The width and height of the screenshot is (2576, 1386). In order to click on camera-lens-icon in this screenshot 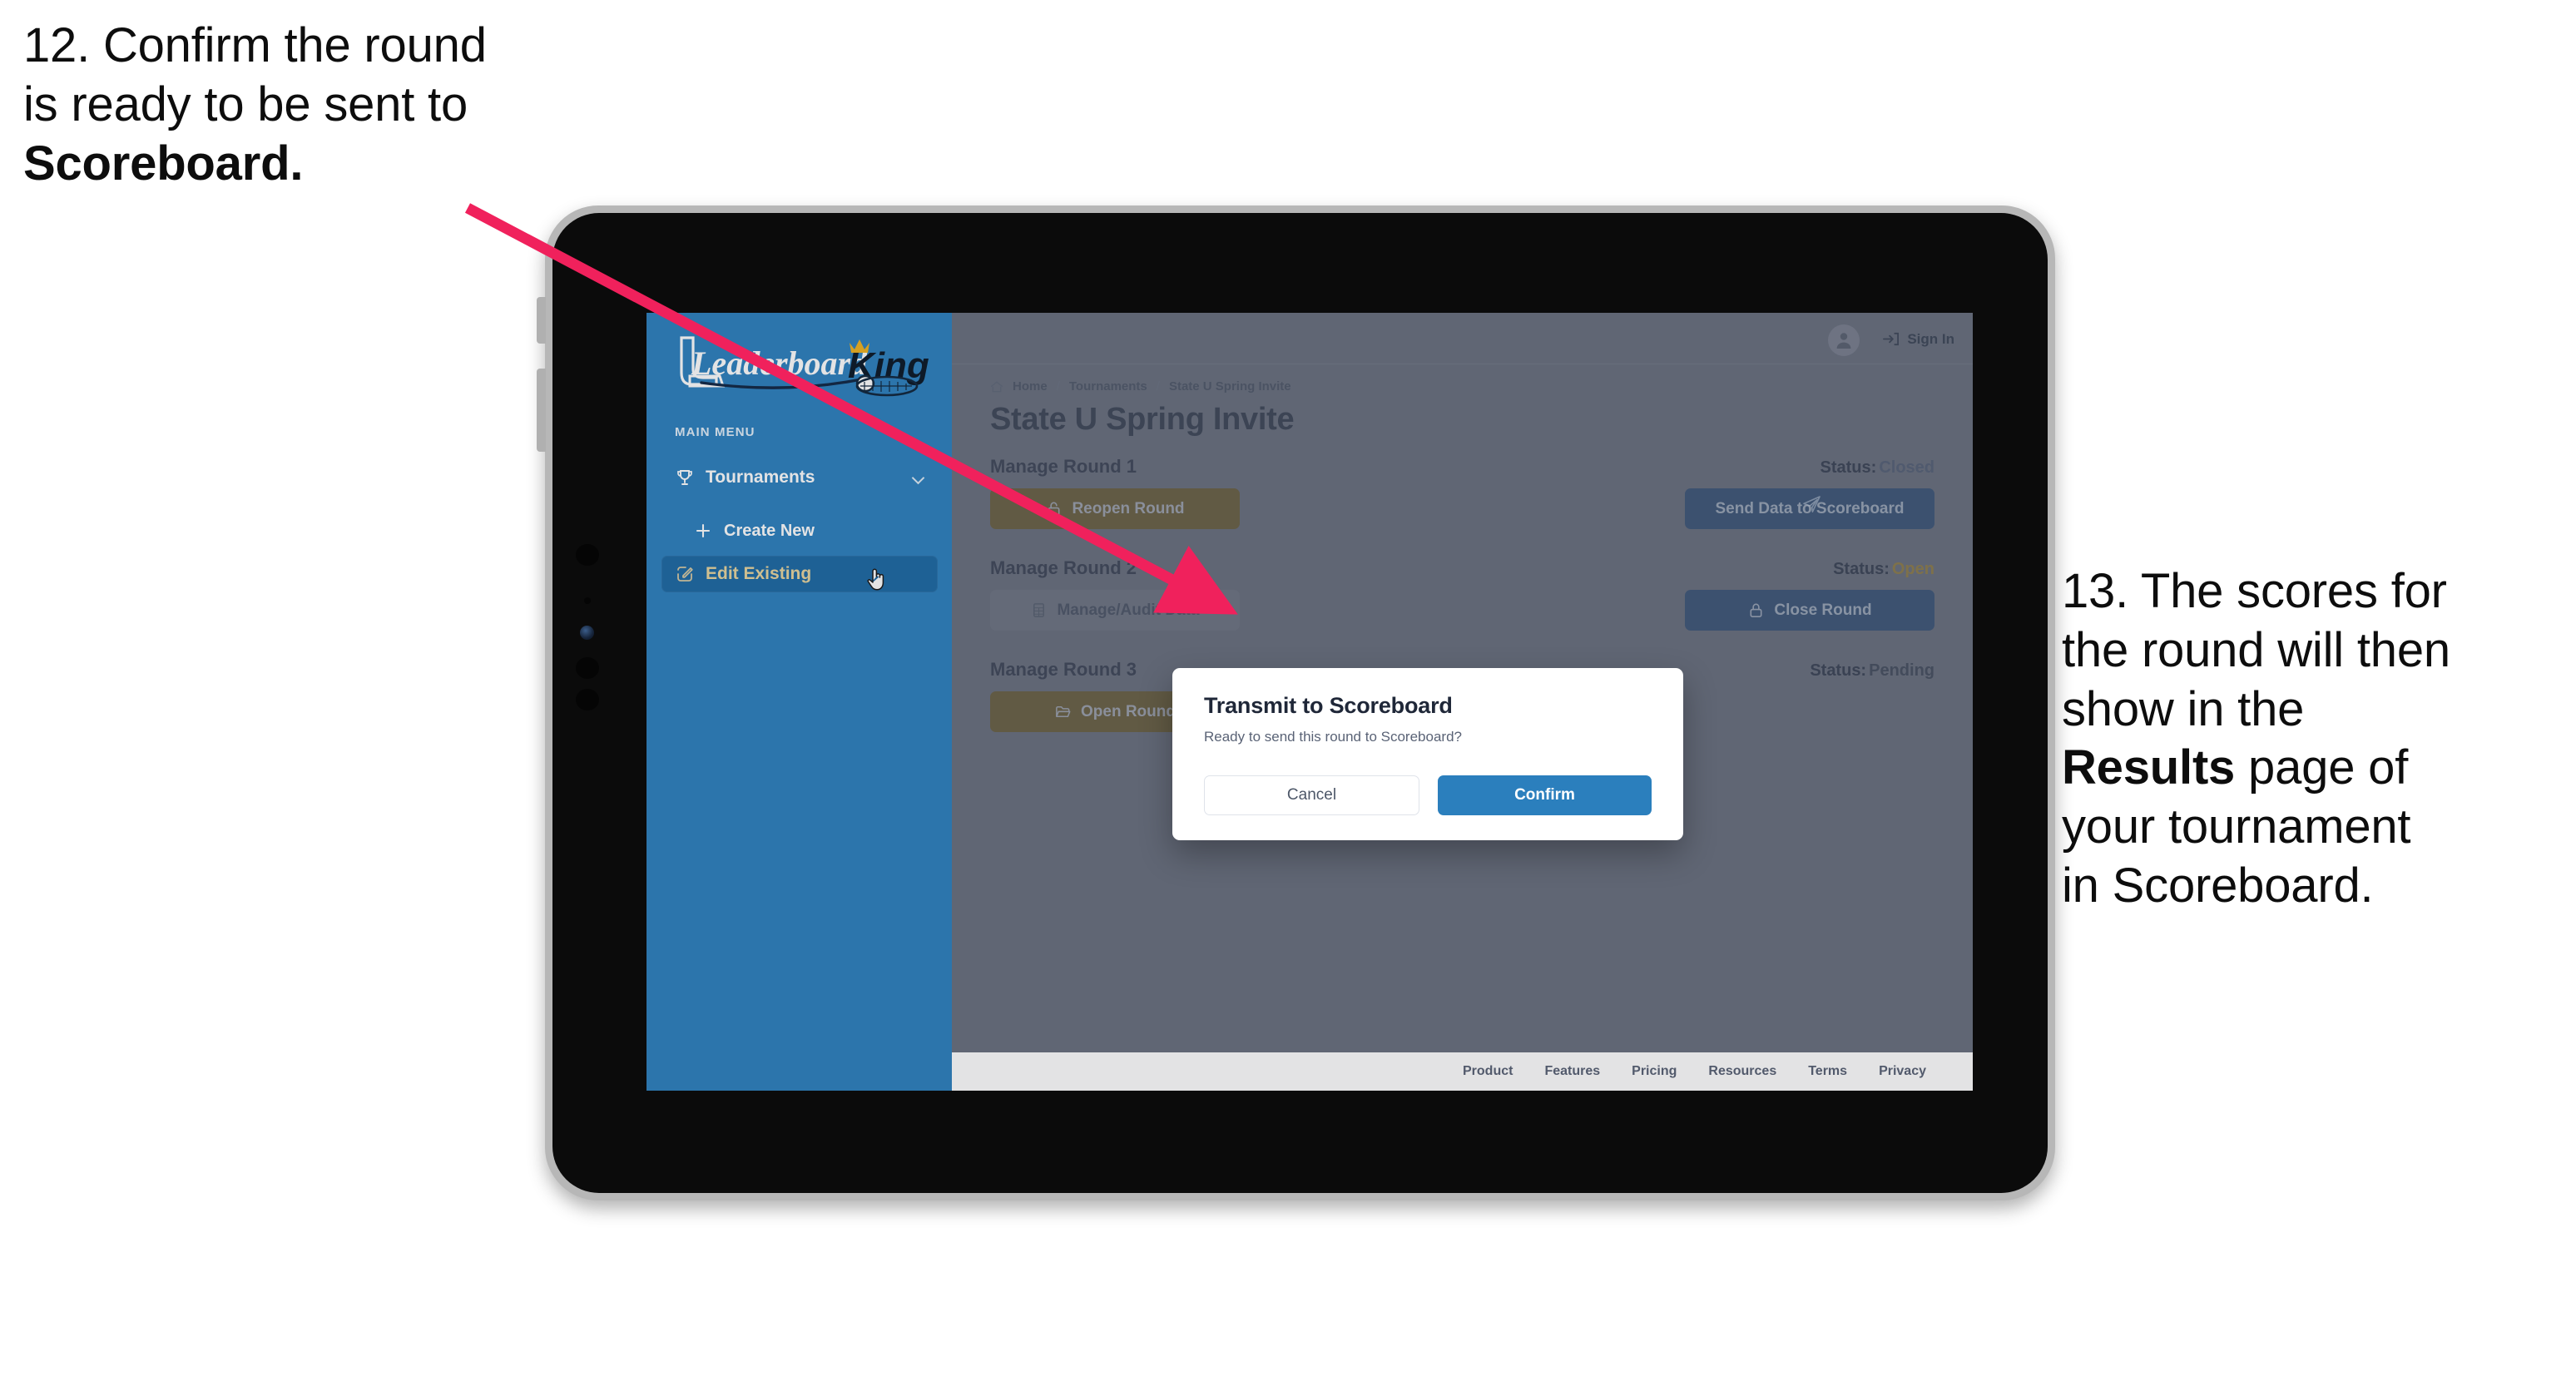, I will do `click(587, 633)`.